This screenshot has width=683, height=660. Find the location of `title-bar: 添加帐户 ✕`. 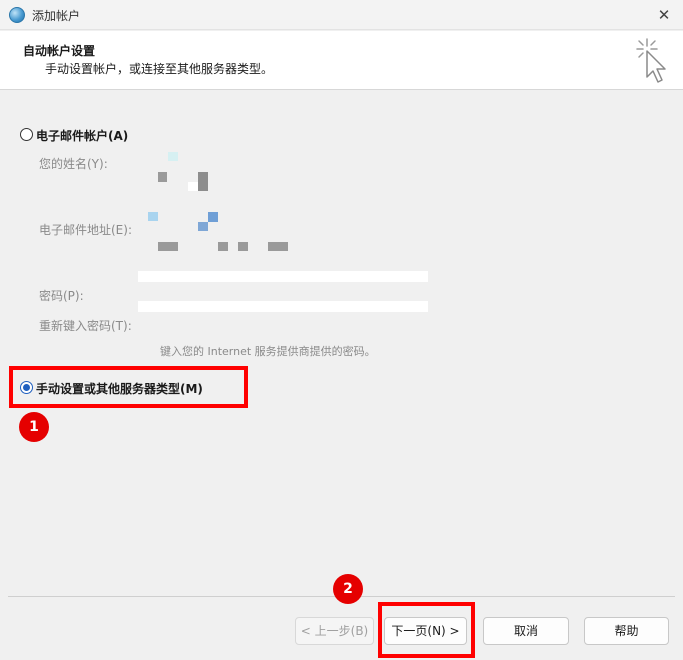

title-bar: 添加帐户 ✕ is located at coordinates (341, 15).